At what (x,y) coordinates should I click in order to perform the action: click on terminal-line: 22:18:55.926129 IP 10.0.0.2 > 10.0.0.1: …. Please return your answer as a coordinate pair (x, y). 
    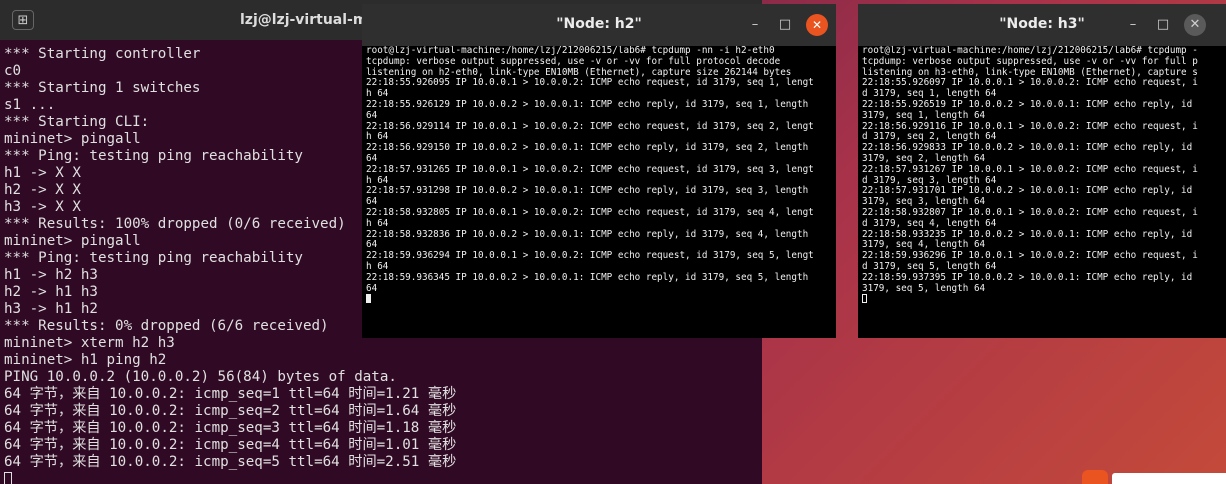
    Looking at the image, I should click on (587, 104).